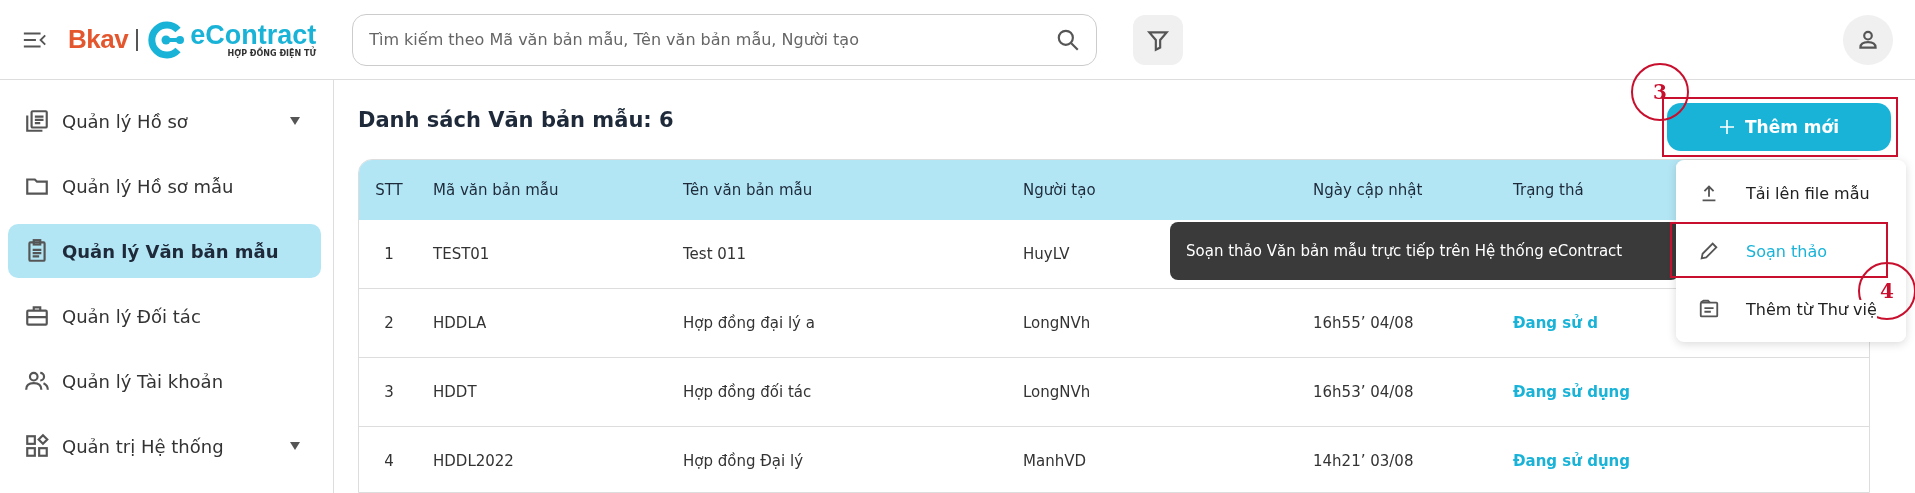 The width and height of the screenshot is (1915, 493). What do you see at coordinates (1868, 39) in the screenshot?
I see `account-button` at bounding box center [1868, 39].